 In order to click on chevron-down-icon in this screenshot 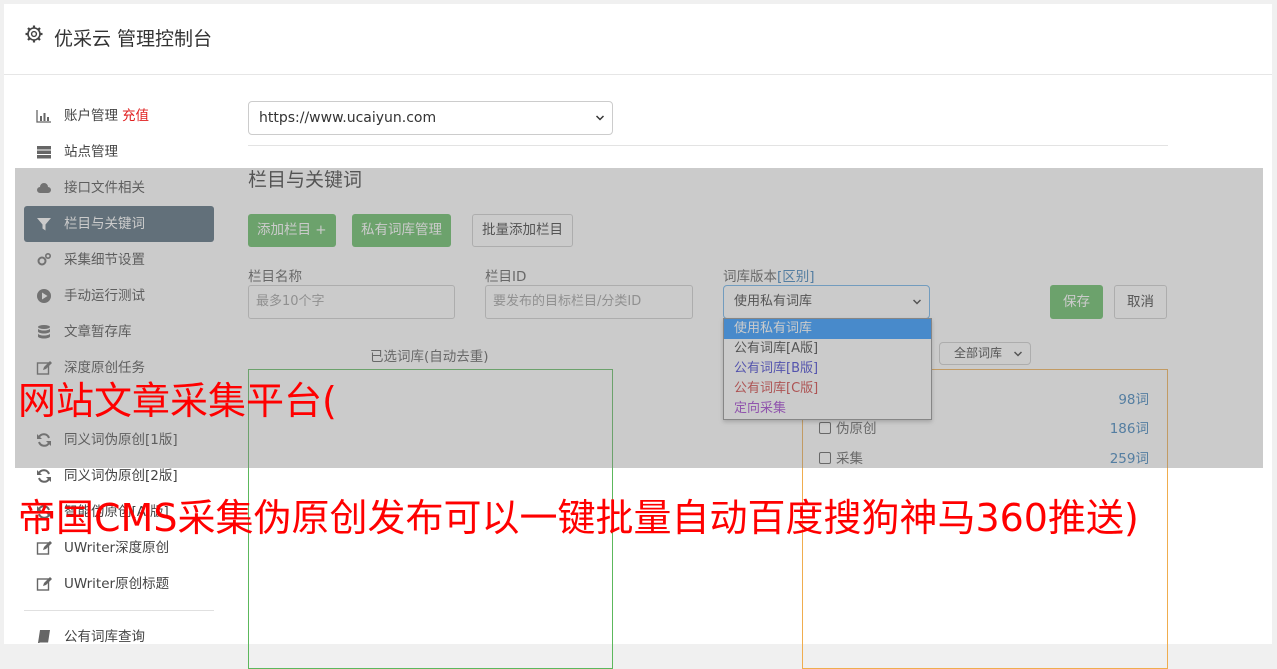, I will do `click(600, 118)`.